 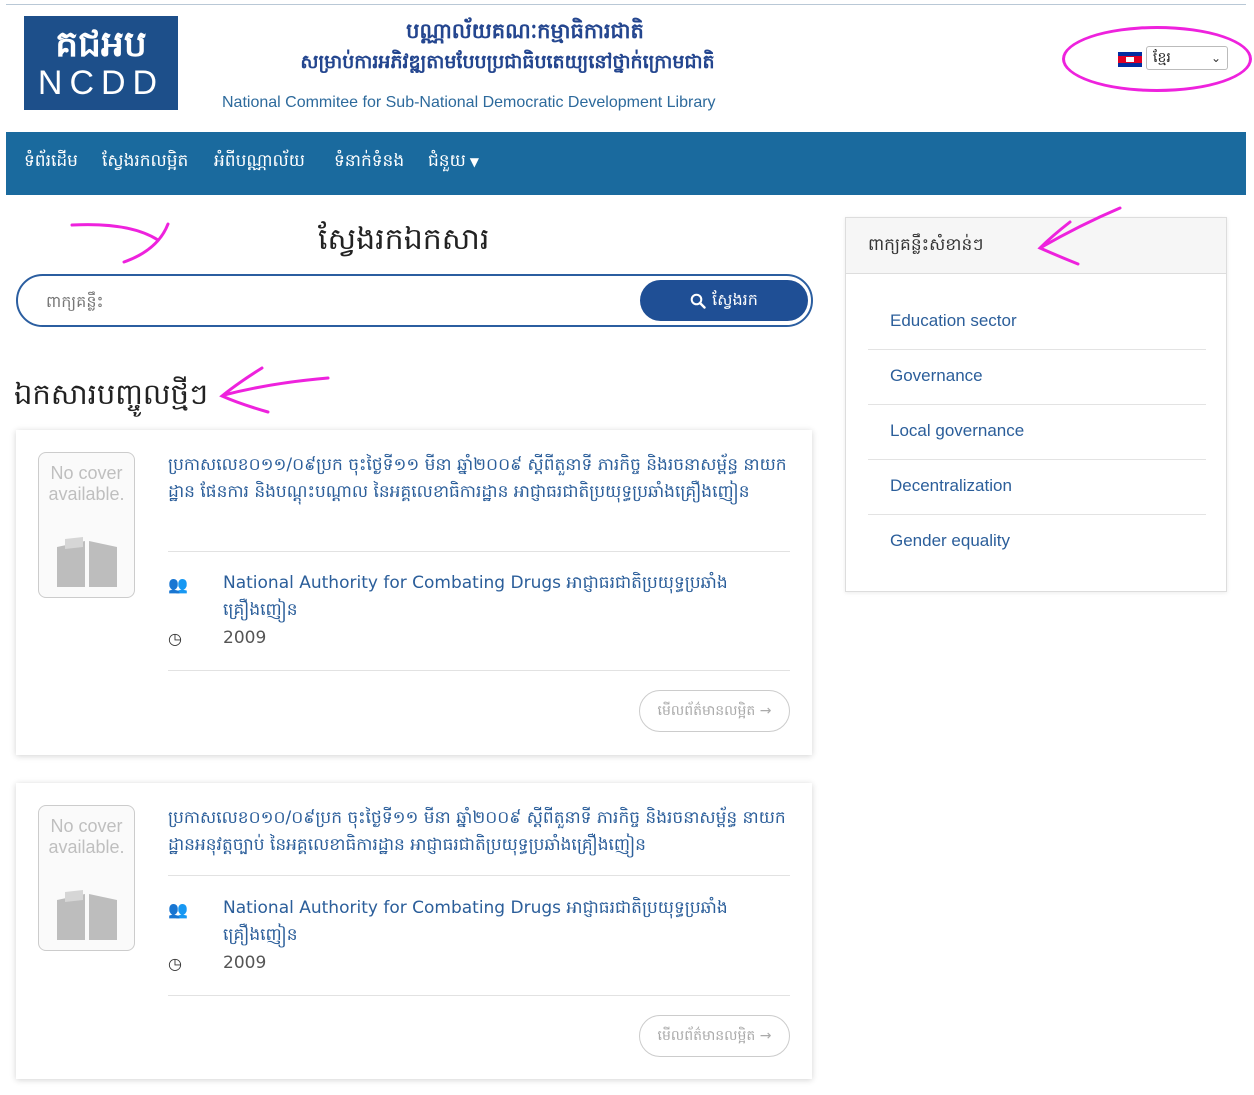 What do you see at coordinates (1036, 246) in the screenshot?
I see `keywords-panel-header: ពាក្យគន្លឹះសំខាន់ៗ` at bounding box center [1036, 246].